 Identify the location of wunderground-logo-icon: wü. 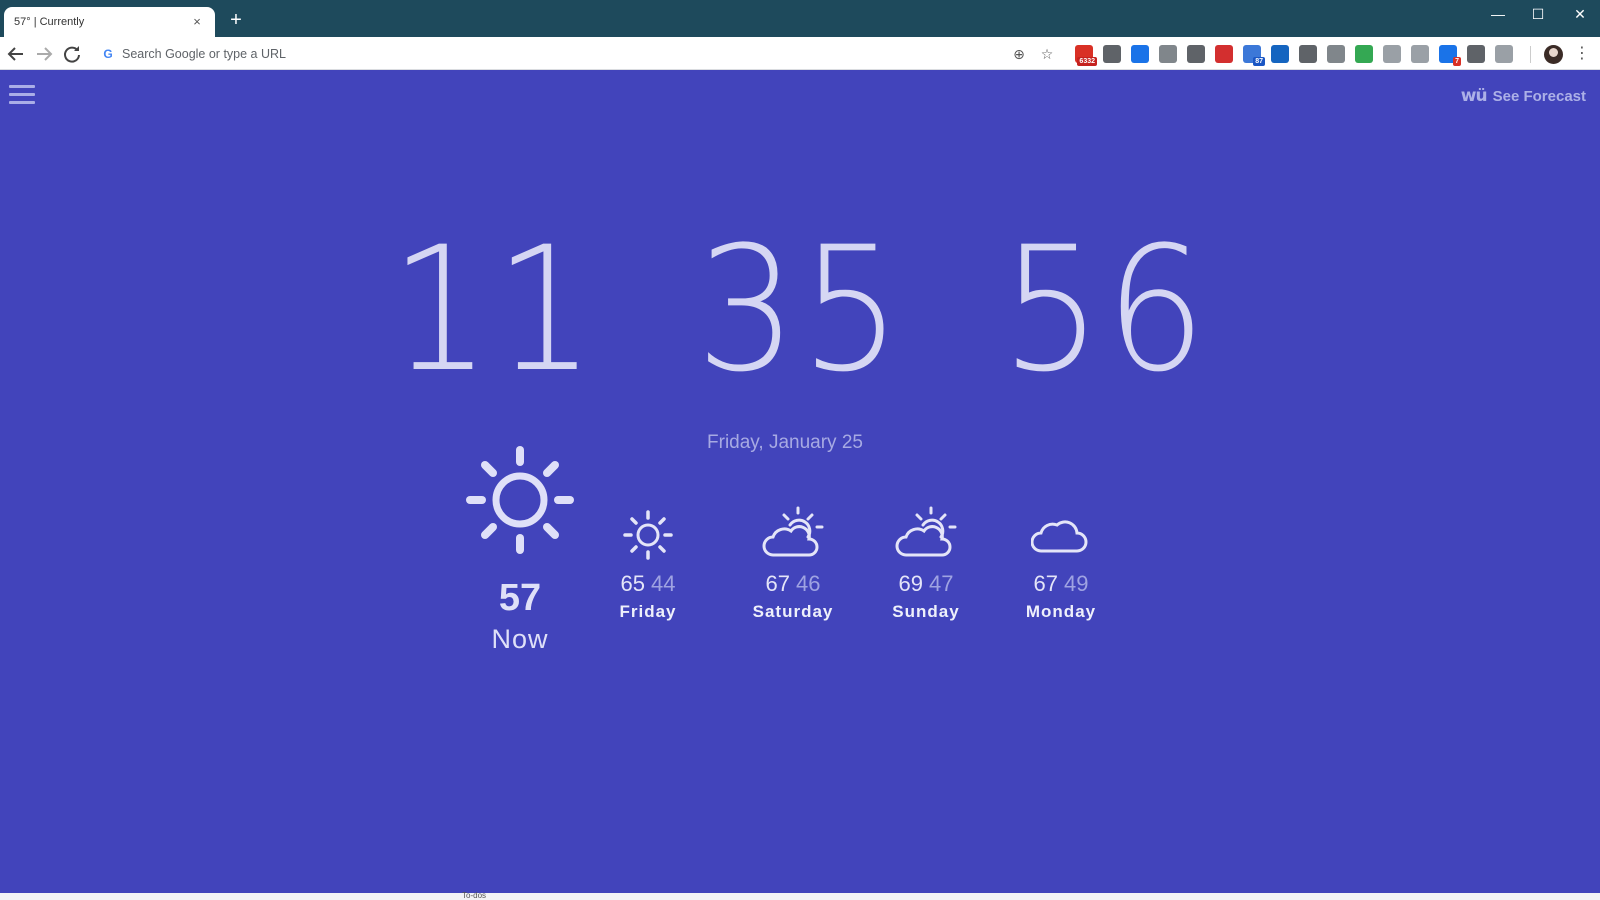
(1474, 96).